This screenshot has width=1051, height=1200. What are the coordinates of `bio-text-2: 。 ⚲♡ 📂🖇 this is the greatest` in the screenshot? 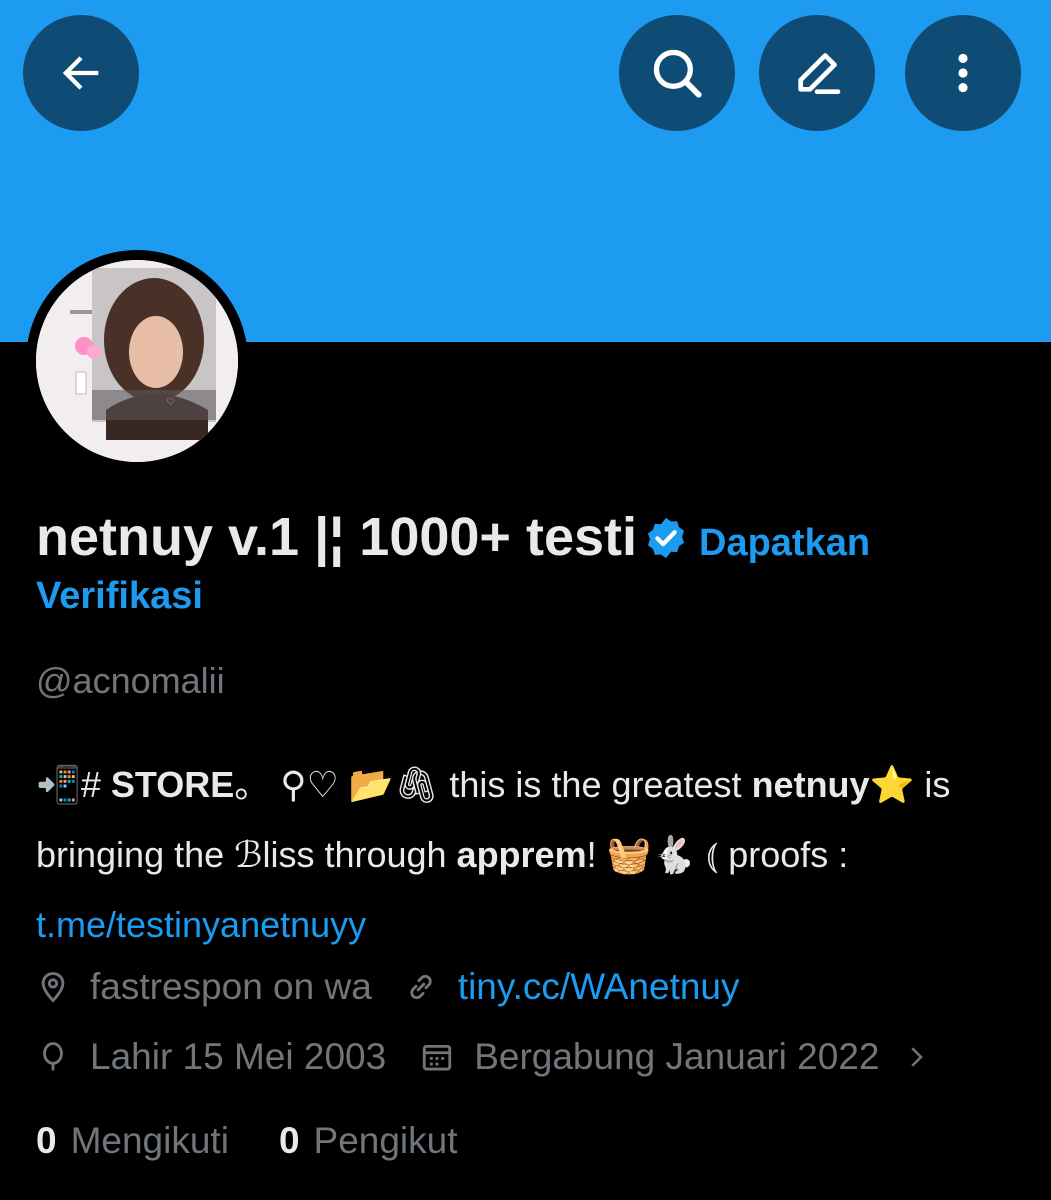 It's located at (493, 784).